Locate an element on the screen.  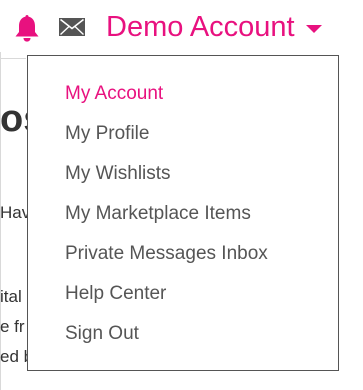
account-menu-toggle: Demo Account is located at coordinates (214, 27).